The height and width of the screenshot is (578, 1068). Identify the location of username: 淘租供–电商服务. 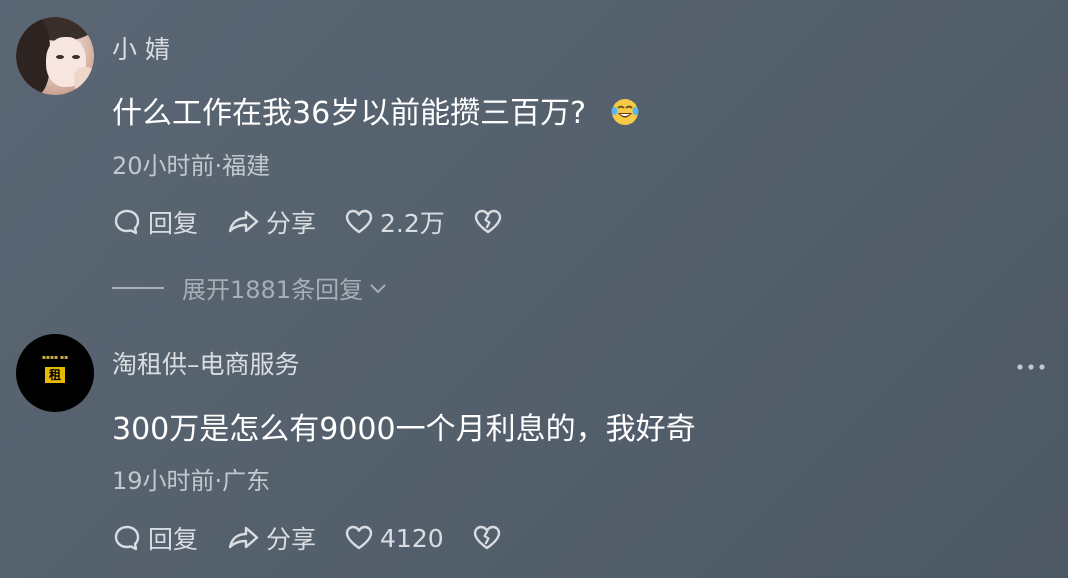
(206, 363).